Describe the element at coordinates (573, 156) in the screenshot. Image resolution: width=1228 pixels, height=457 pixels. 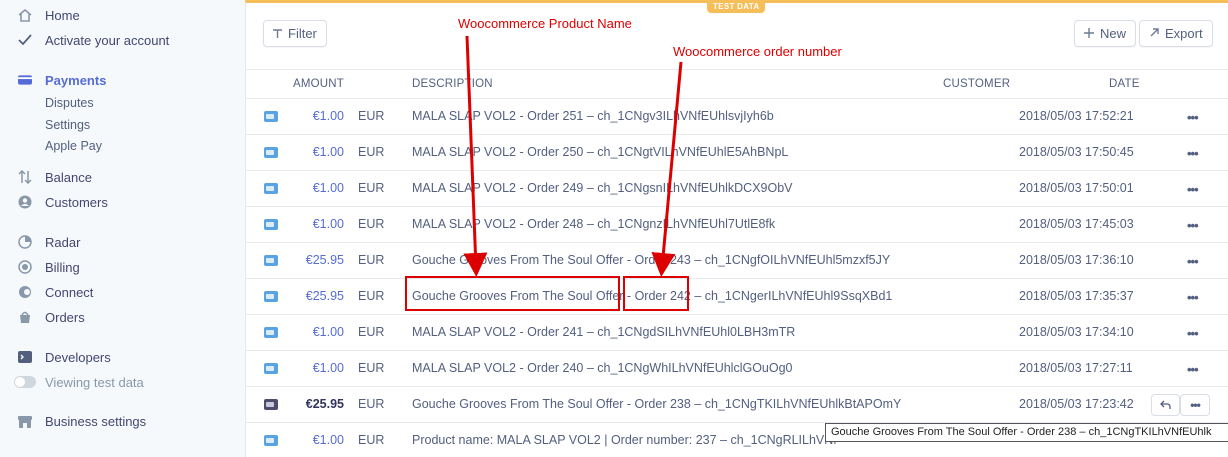
I see `annotation-arrows` at that location.